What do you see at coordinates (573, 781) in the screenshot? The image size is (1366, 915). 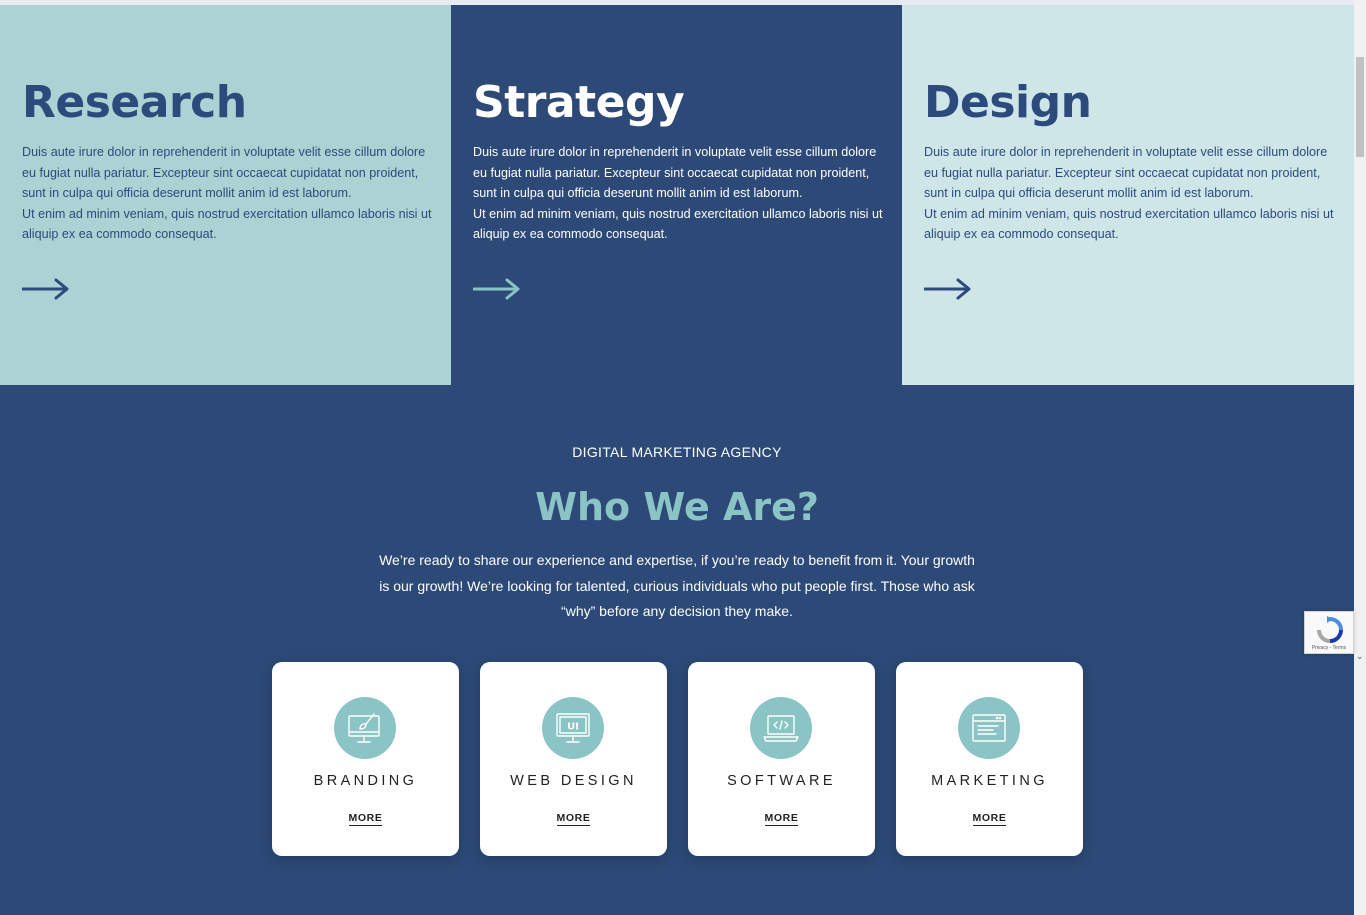 I see `service-title: WEB DESIGN` at bounding box center [573, 781].